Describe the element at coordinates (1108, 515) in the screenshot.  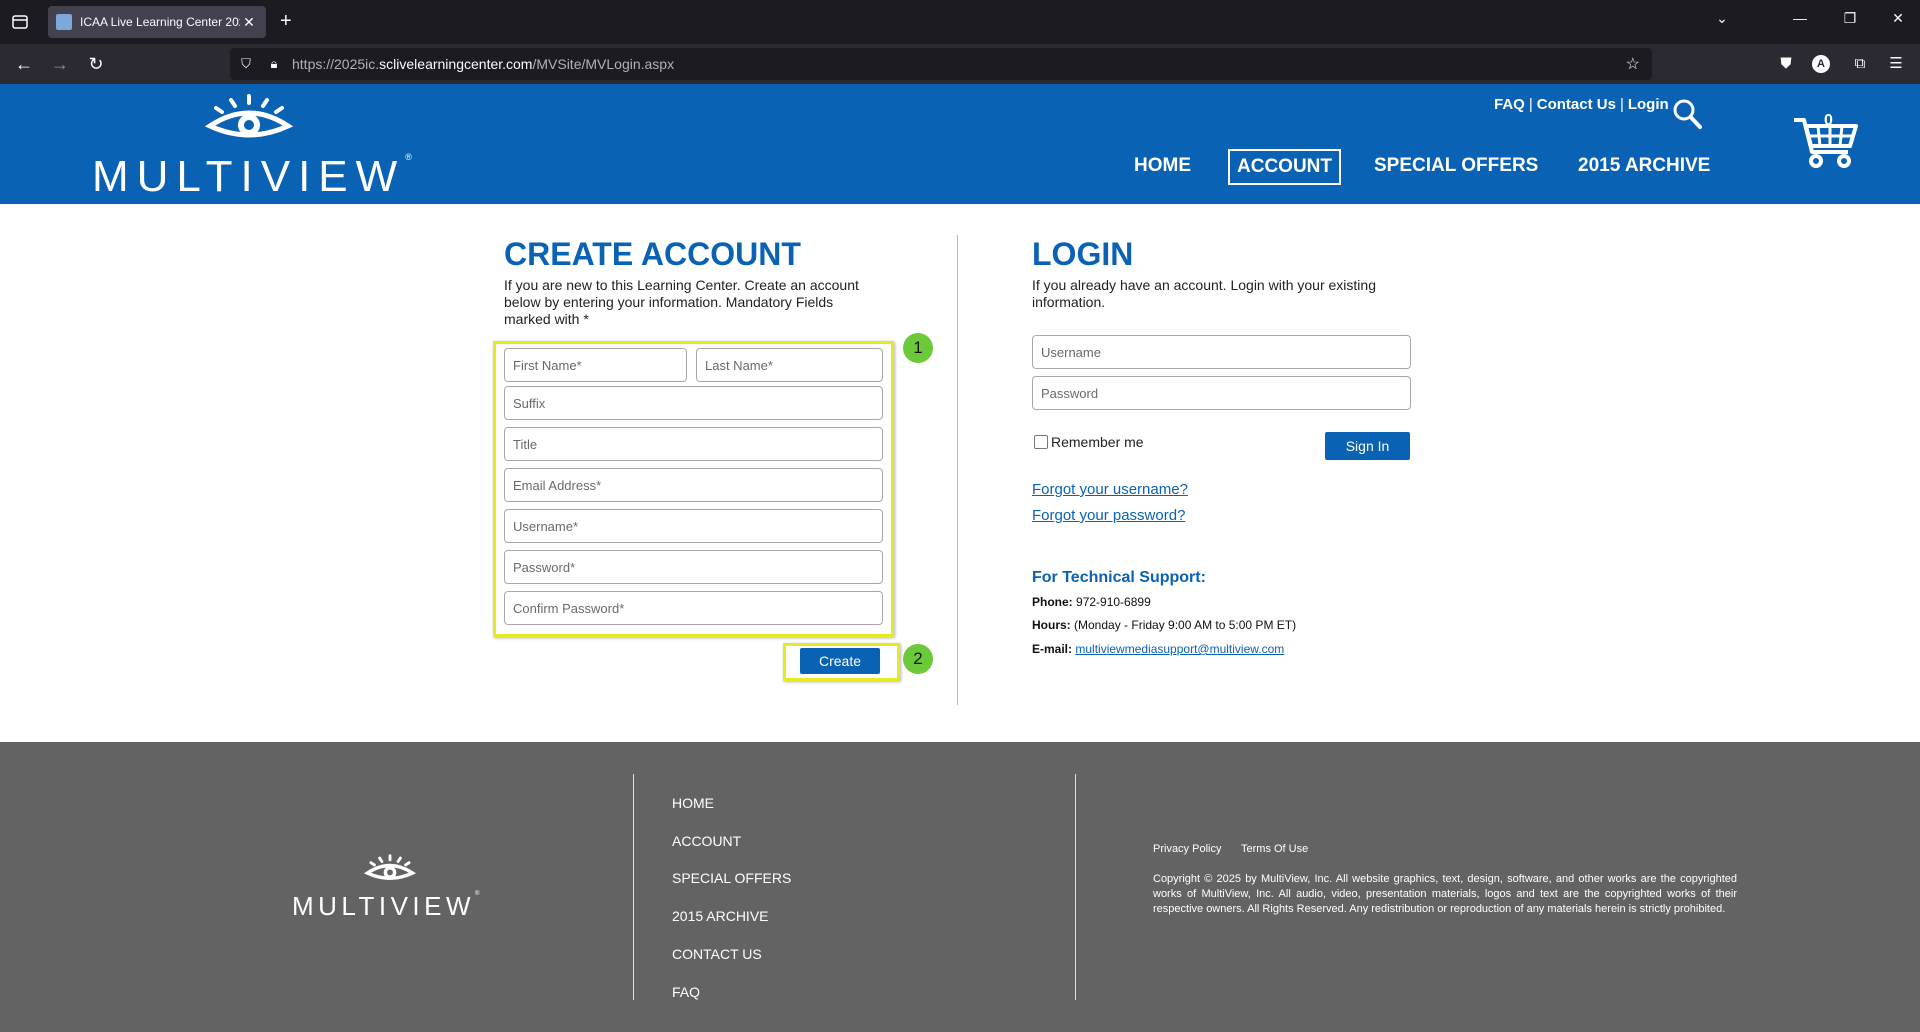
I see `forgot-password-link: Forgot your password?` at that location.